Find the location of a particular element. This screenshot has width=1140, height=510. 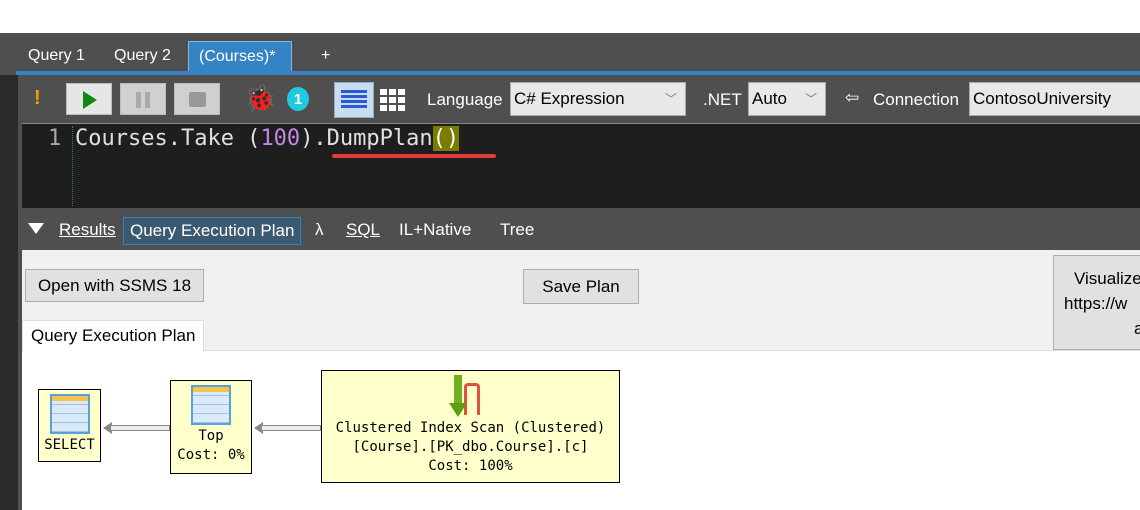

tab-il-native: IL+Native is located at coordinates (435, 231).